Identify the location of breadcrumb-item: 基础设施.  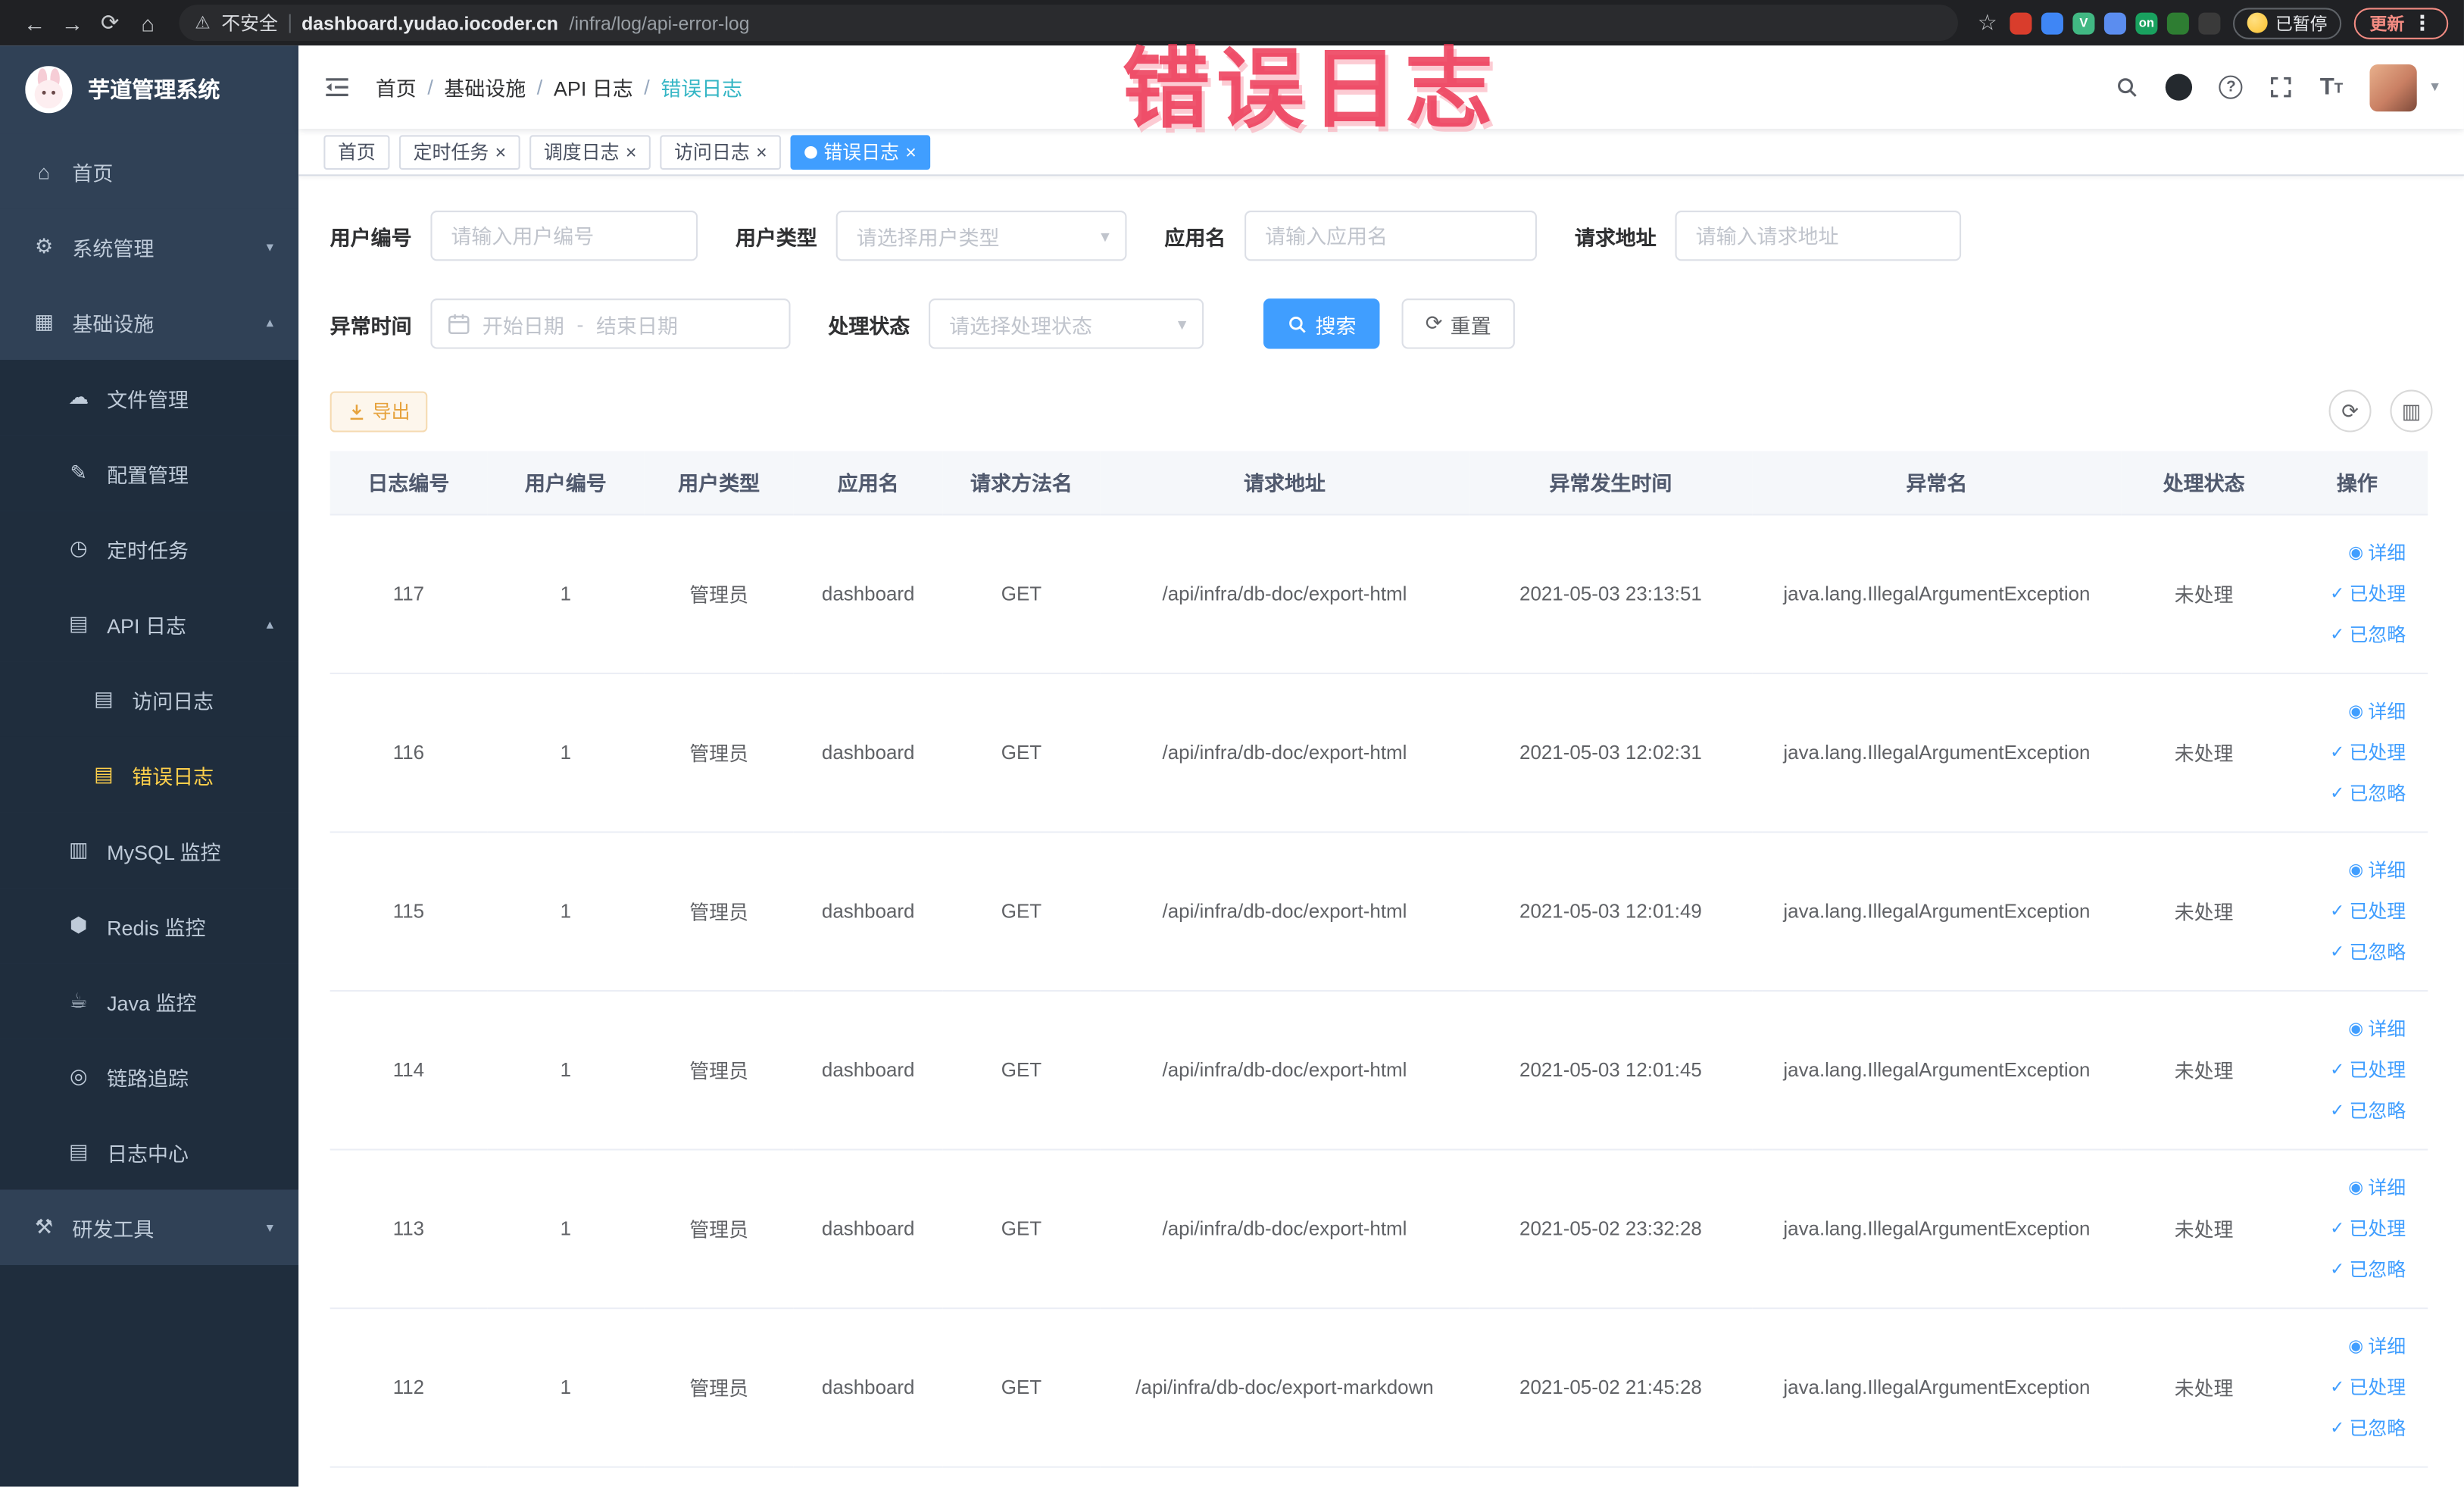
(485, 87).